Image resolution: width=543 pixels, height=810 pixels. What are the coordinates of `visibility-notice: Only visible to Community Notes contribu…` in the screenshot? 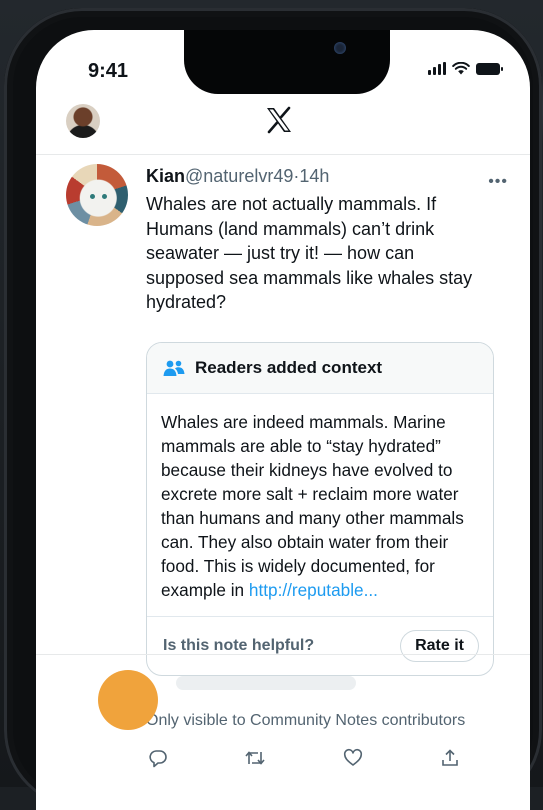 It's located at (306, 720).